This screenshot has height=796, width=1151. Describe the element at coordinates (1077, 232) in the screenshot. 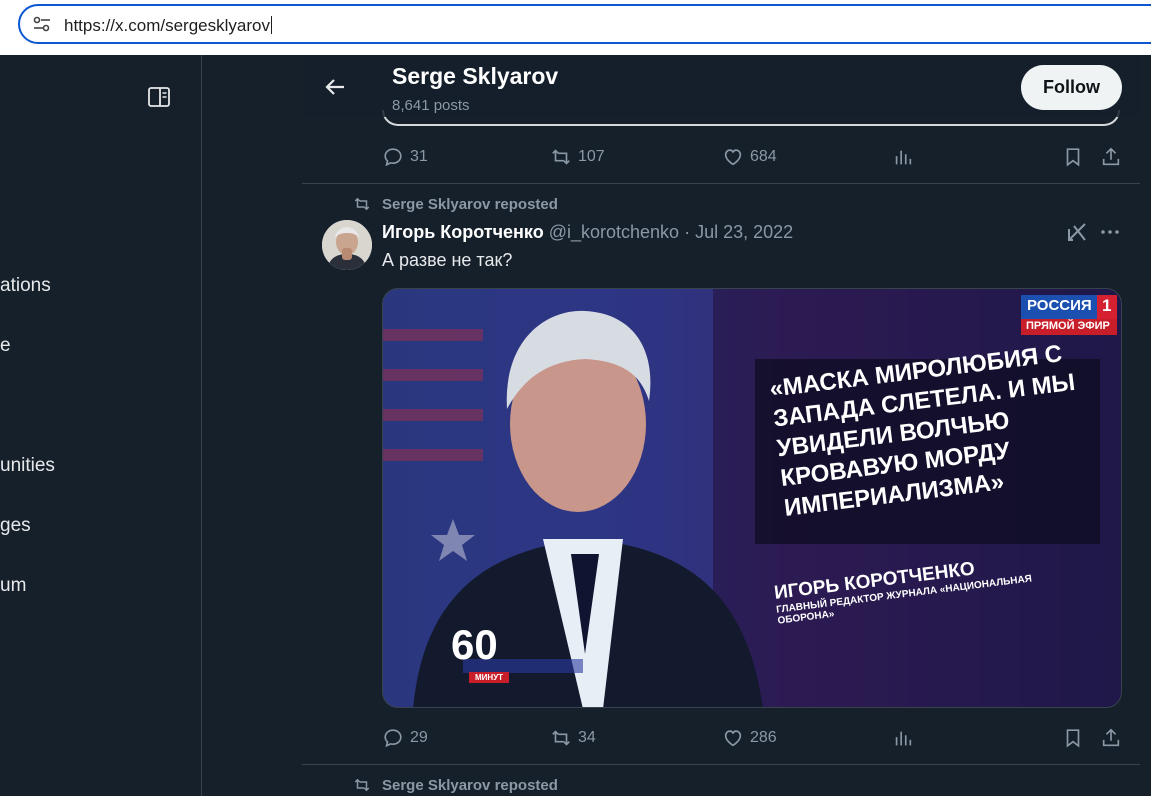

I see `grok-icon` at that location.